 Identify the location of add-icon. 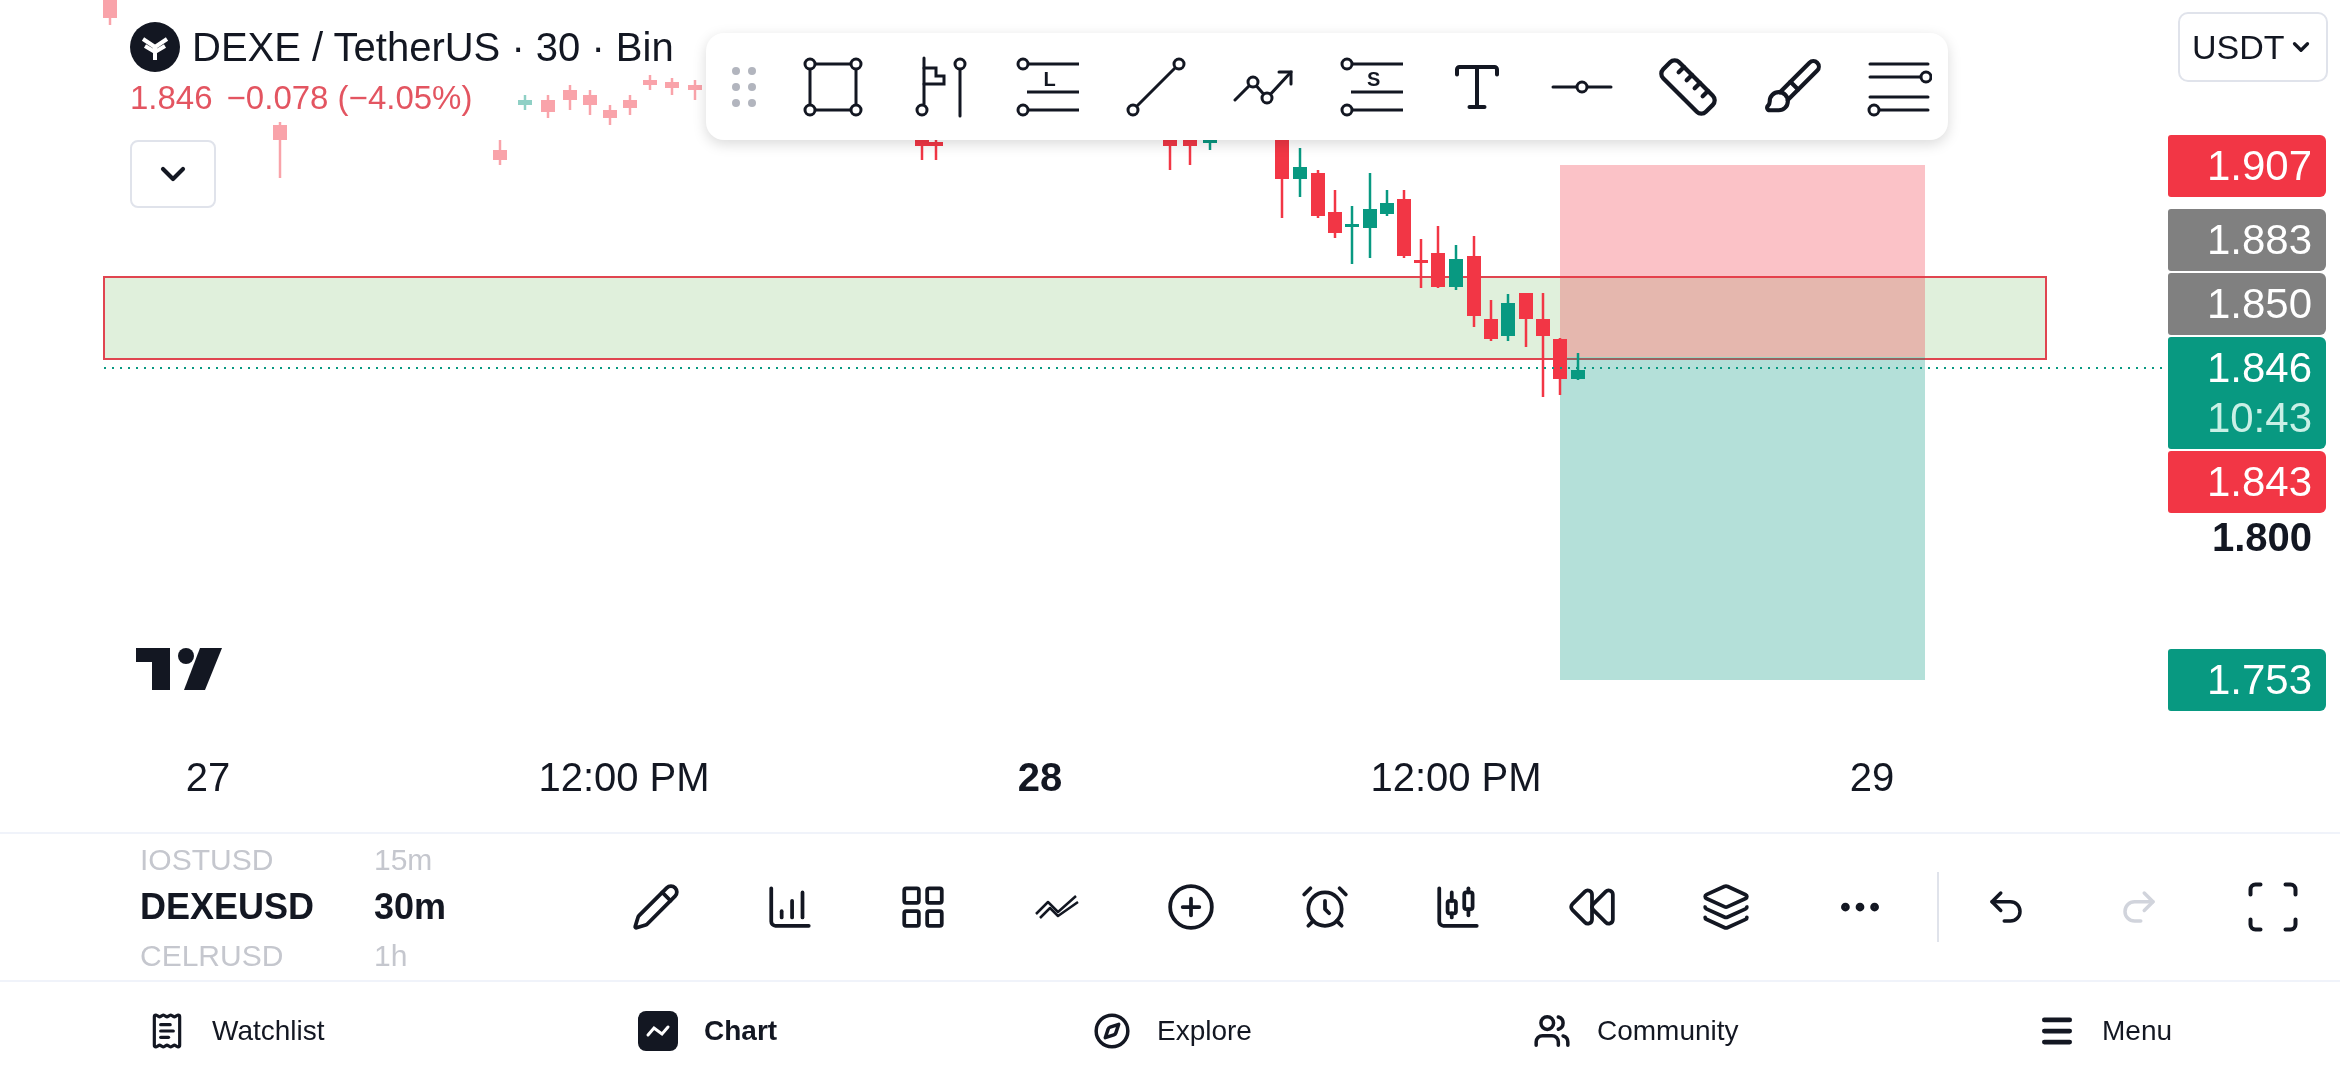
(1190, 907).